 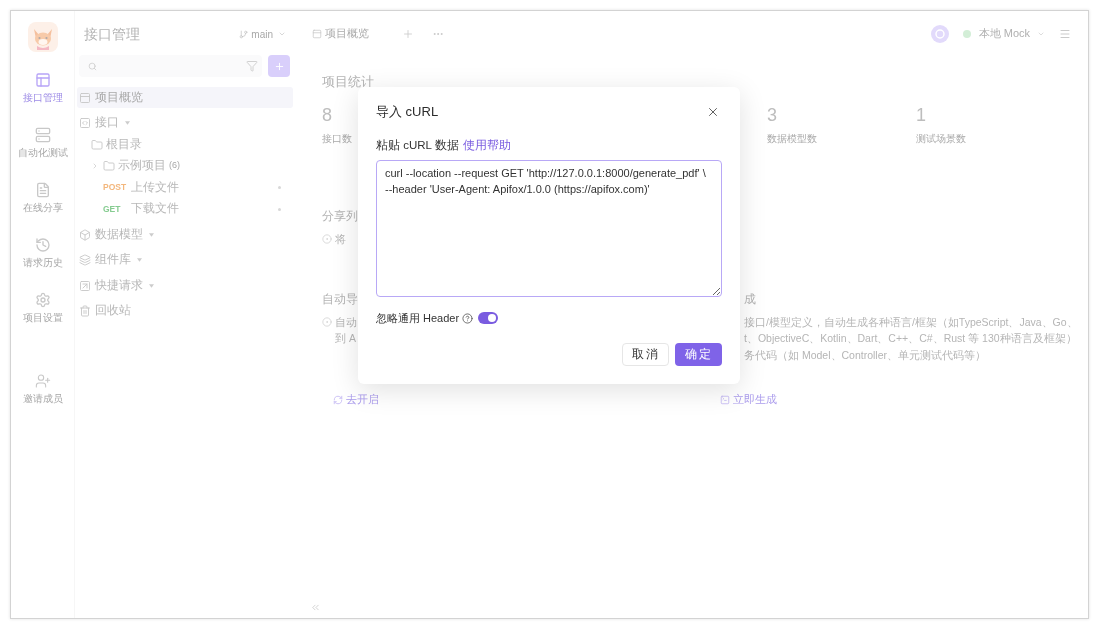 I want to click on confirm-button: 确定, so click(x=698, y=354).